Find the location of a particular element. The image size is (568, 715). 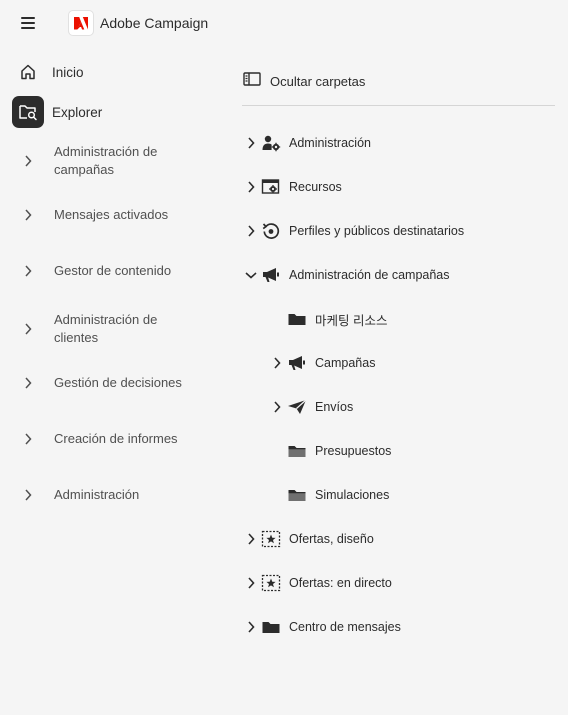

sidebar-item-label: Gestión de decisiones is located at coordinates (118, 382).